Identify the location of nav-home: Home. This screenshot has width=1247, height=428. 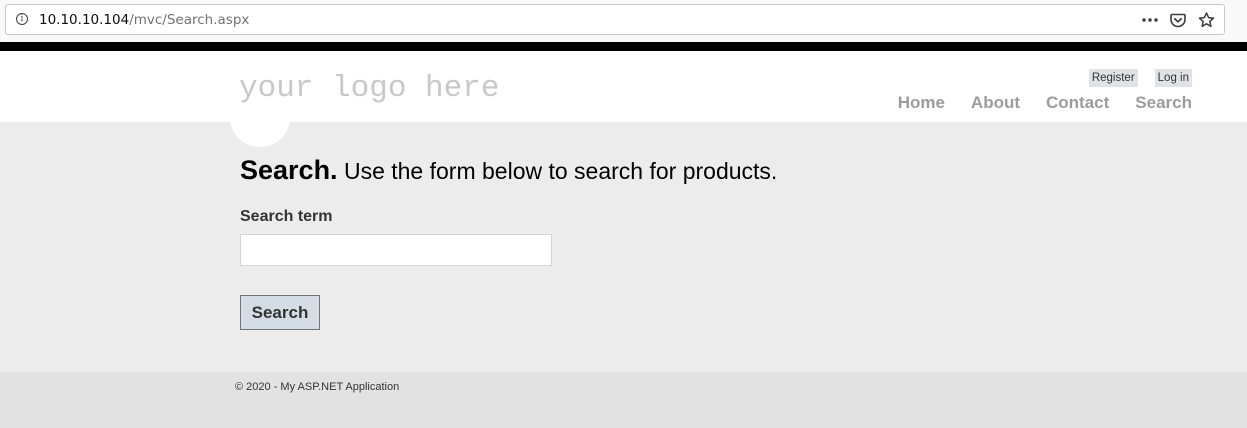
(921, 103).